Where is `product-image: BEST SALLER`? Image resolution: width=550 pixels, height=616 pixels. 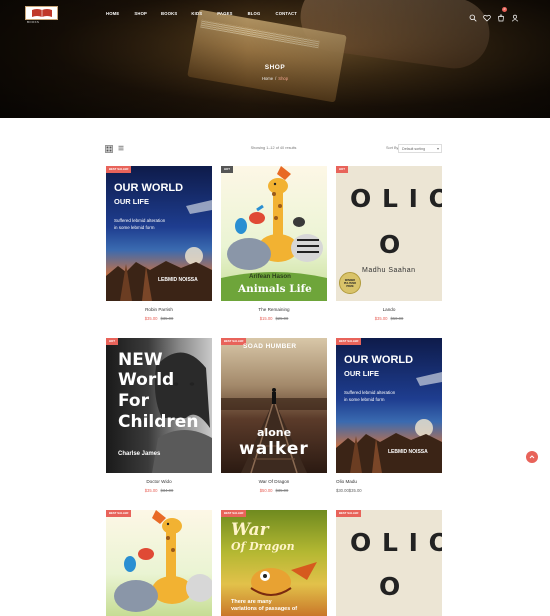
product-image: BEST SALLER is located at coordinates (159, 563).